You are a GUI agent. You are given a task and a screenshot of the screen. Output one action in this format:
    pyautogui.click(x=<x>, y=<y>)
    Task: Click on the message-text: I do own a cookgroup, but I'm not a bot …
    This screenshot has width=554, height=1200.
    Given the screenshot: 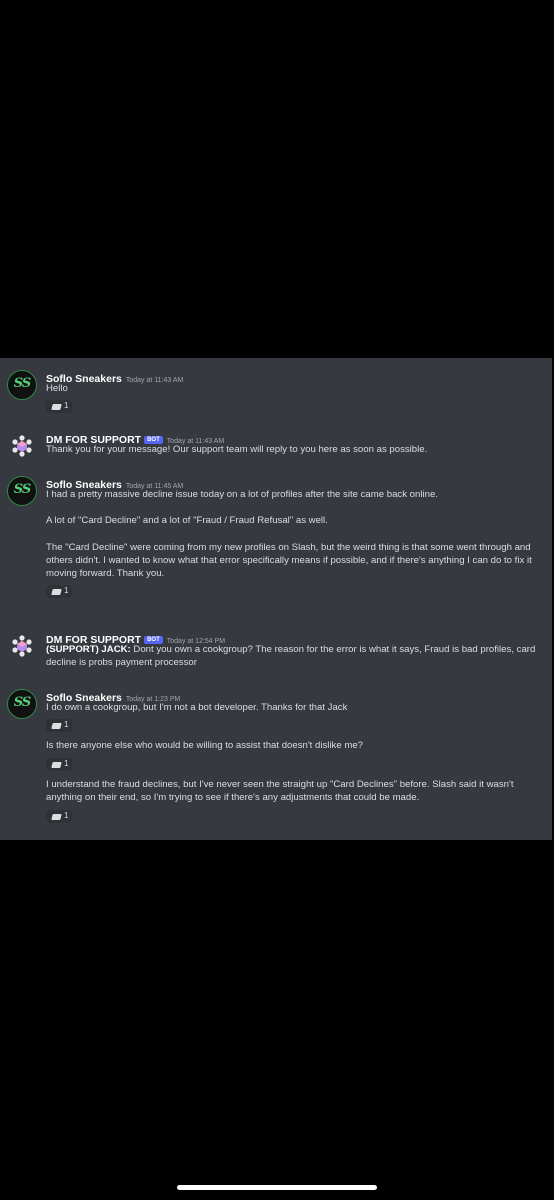 What is the action you would take?
    pyautogui.click(x=197, y=707)
    